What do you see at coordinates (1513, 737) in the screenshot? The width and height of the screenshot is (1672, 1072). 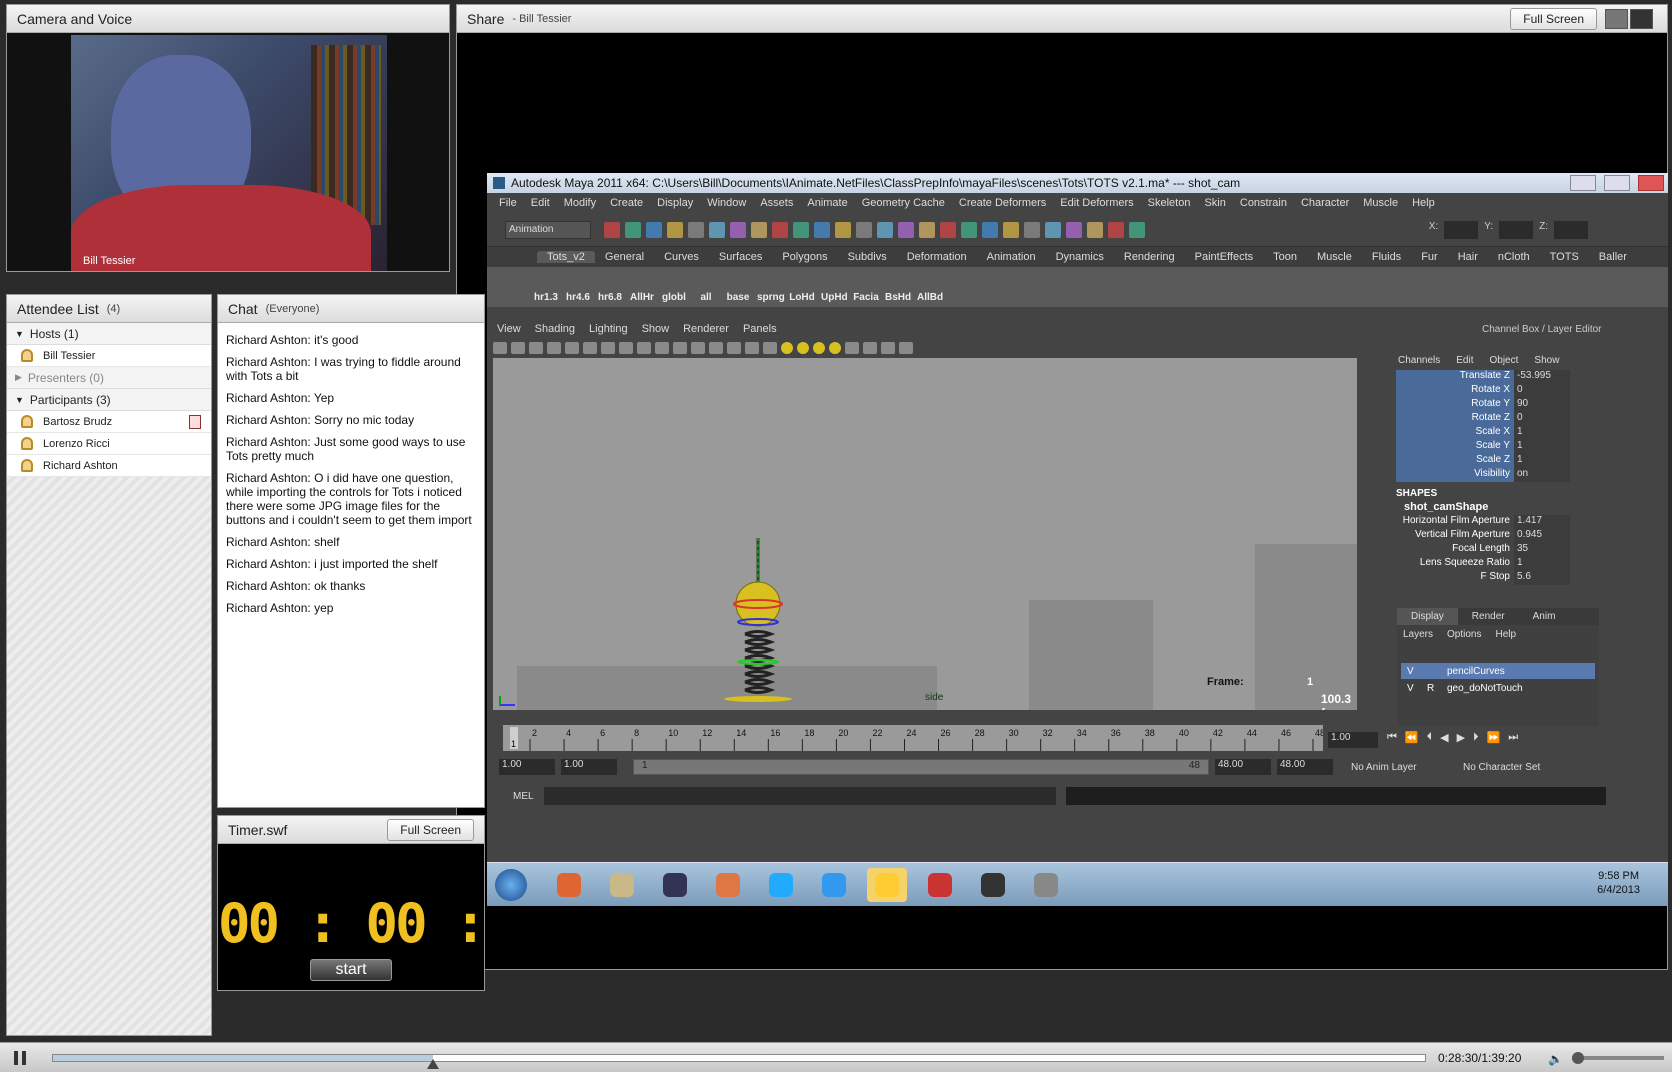 I see `go-end-icon: ⏭` at bounding box center [1513, 737].